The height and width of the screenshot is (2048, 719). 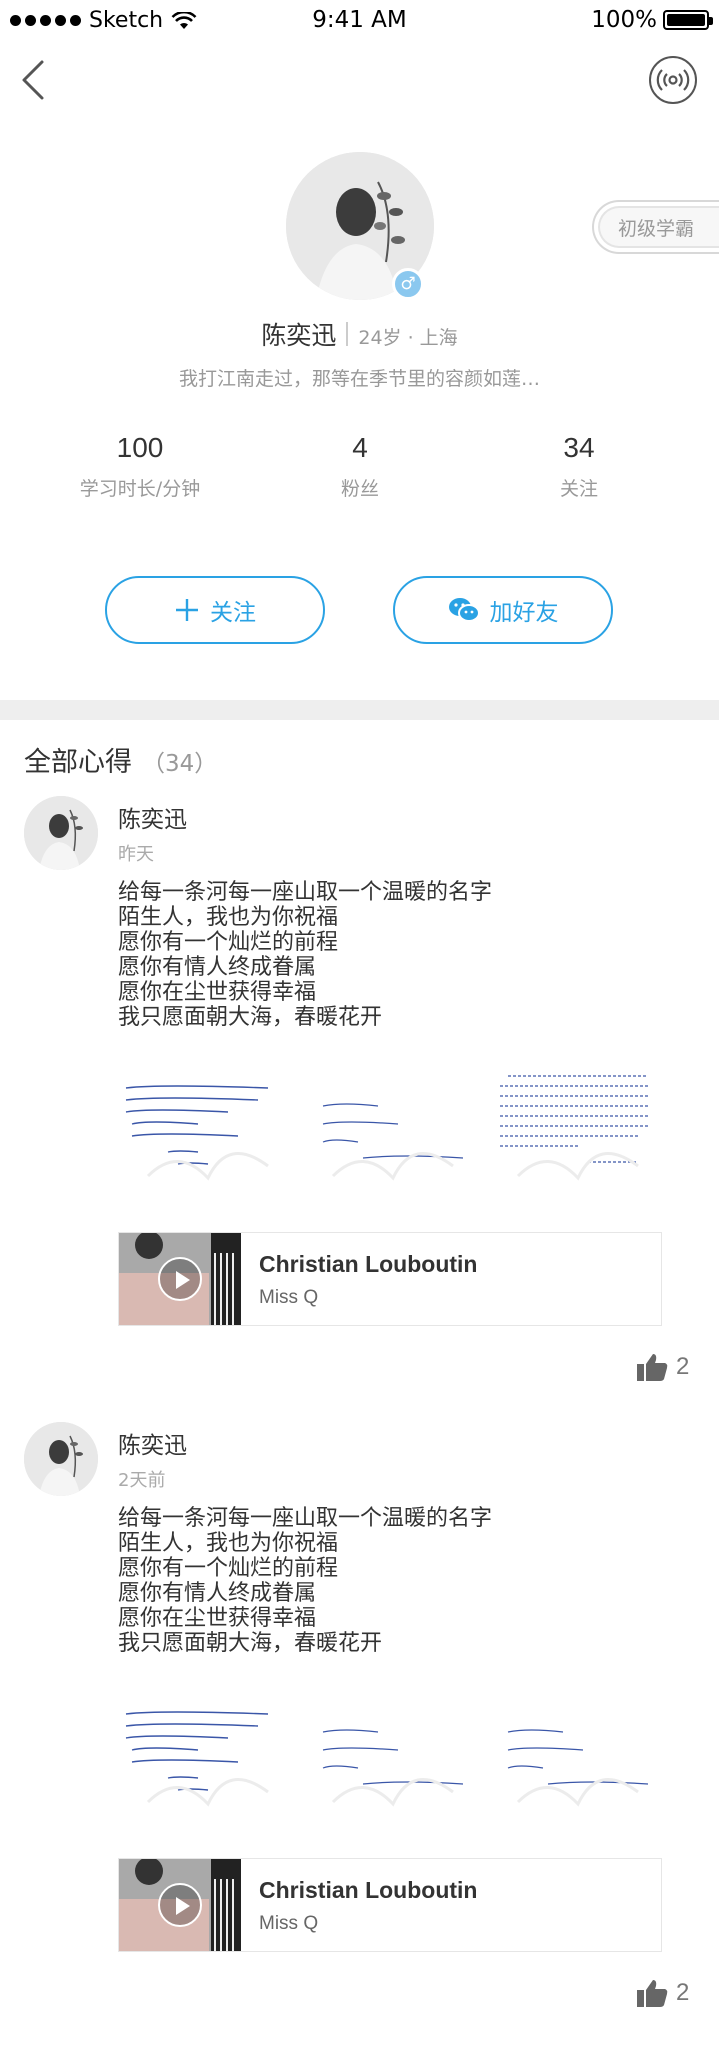 What do you see at coordinates (359, 20) in the screenshot?
I see `status-bar: Sketch 9:41 AM 100%` at bounding box center [359, 20].